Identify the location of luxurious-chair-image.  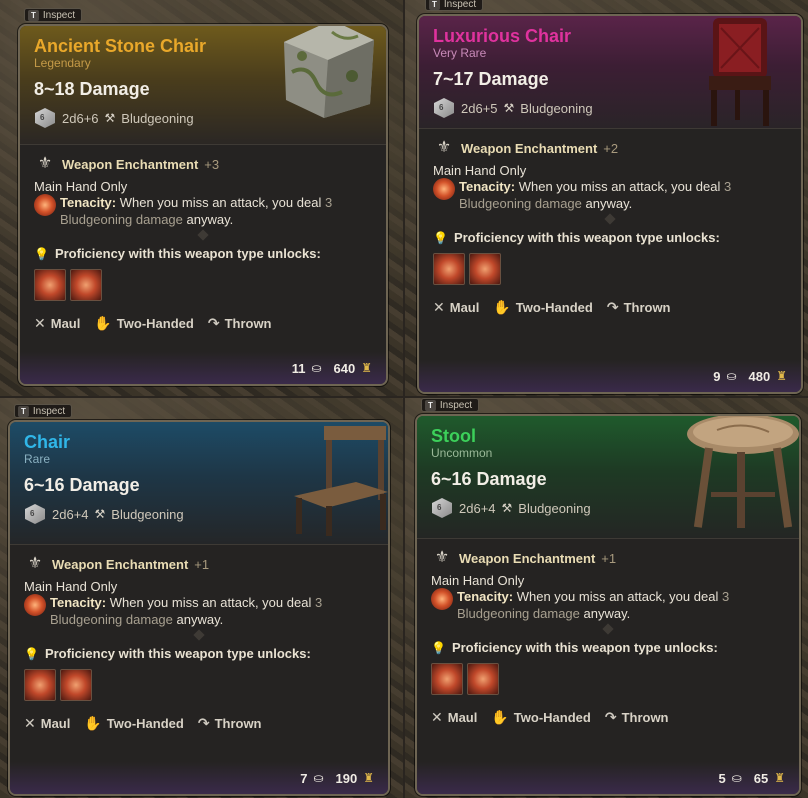
(740, 72).